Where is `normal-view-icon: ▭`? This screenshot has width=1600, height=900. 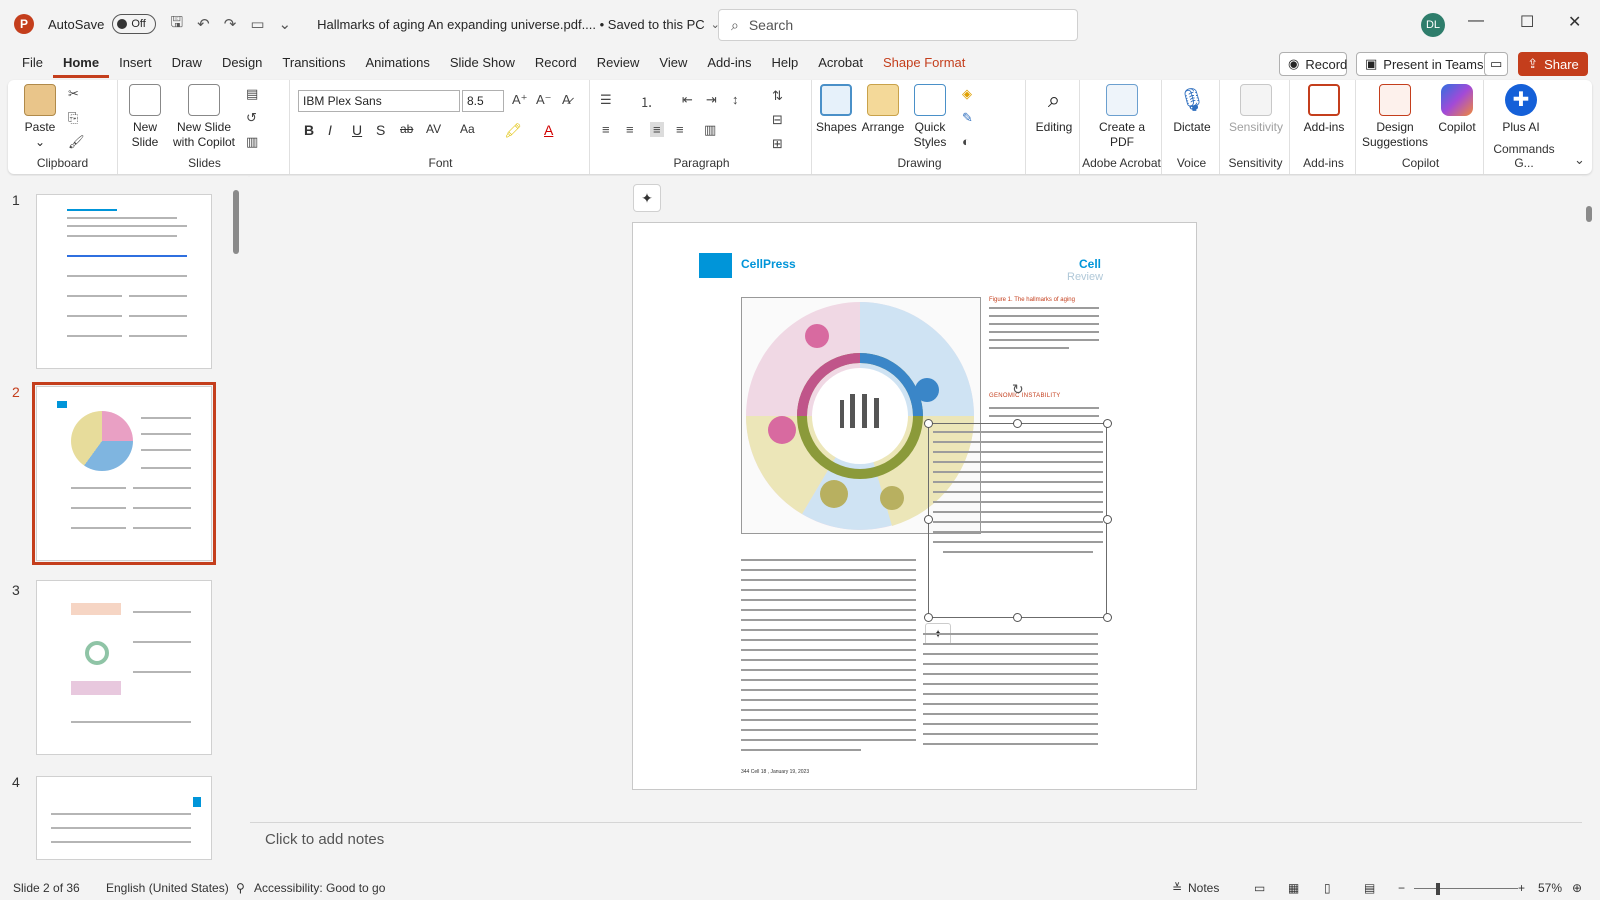 normal-view-icon: ▭ is located at coordinates (1259, 888).